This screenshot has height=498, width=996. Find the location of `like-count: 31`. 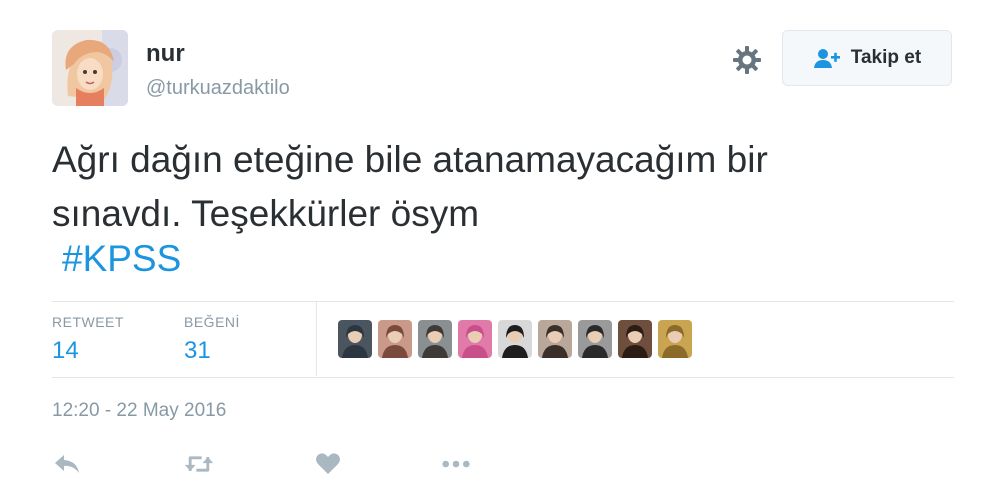

like-count: 31 is located at coordinates (197, 351).